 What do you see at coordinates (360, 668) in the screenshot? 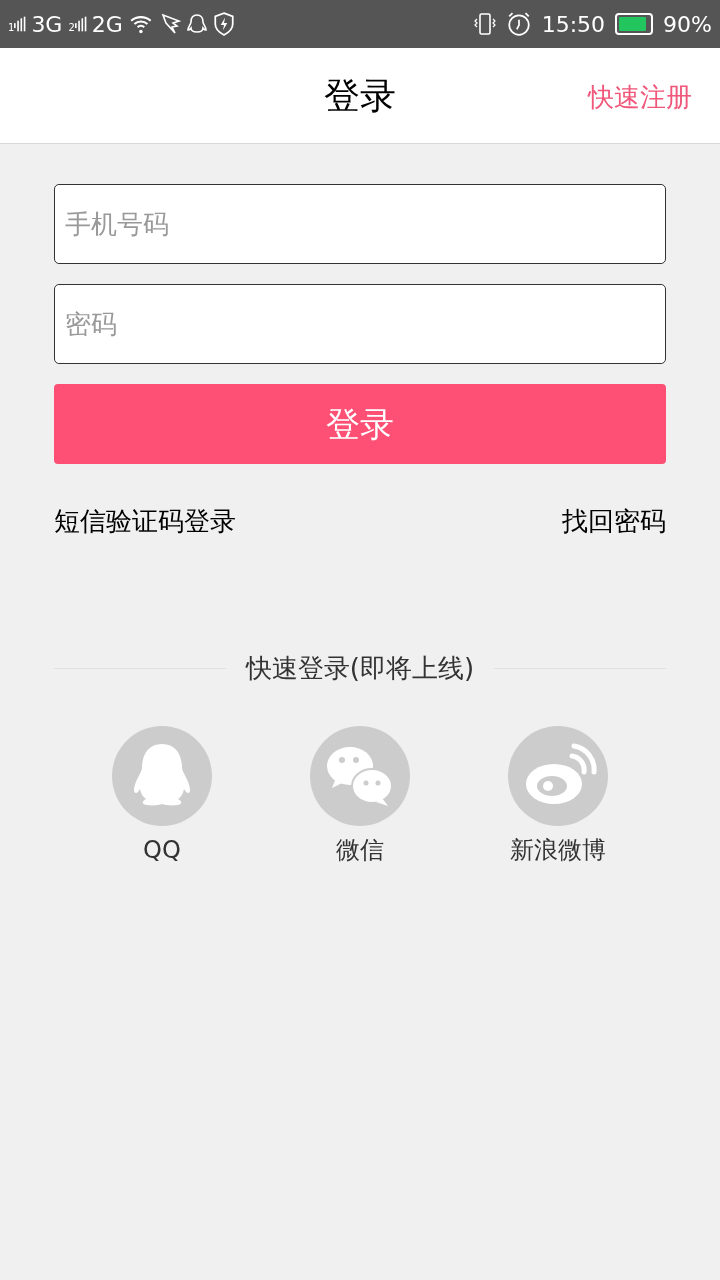
I see `quick-login-title: 快速登录(即将上线)` at bounding box center [360, 668].